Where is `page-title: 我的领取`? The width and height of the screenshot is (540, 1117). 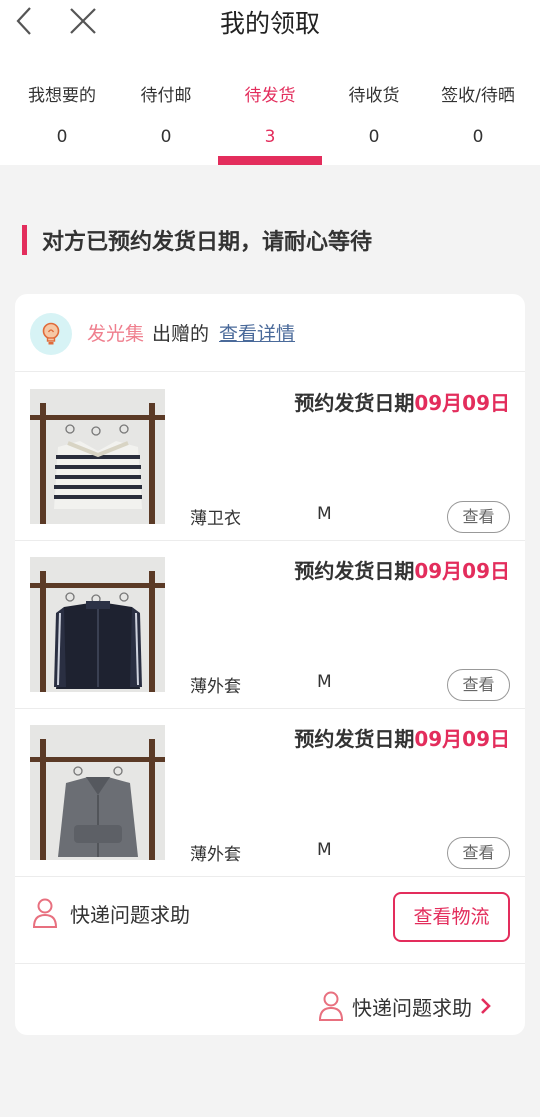 page-title: 我的领取 is located at coordinates (269, 23).